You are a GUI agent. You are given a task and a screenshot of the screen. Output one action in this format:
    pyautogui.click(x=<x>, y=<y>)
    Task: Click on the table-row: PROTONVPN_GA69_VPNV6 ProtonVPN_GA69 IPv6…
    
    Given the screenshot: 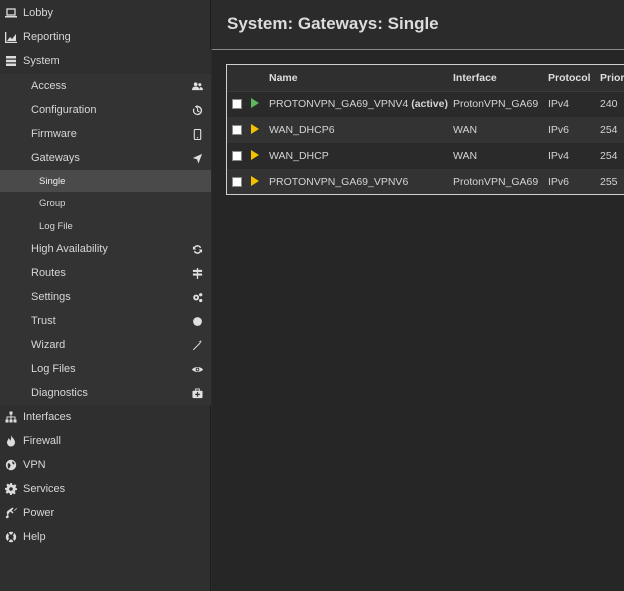 What is the action you would take?
    pyautogui.click(x=425, y=181)
    